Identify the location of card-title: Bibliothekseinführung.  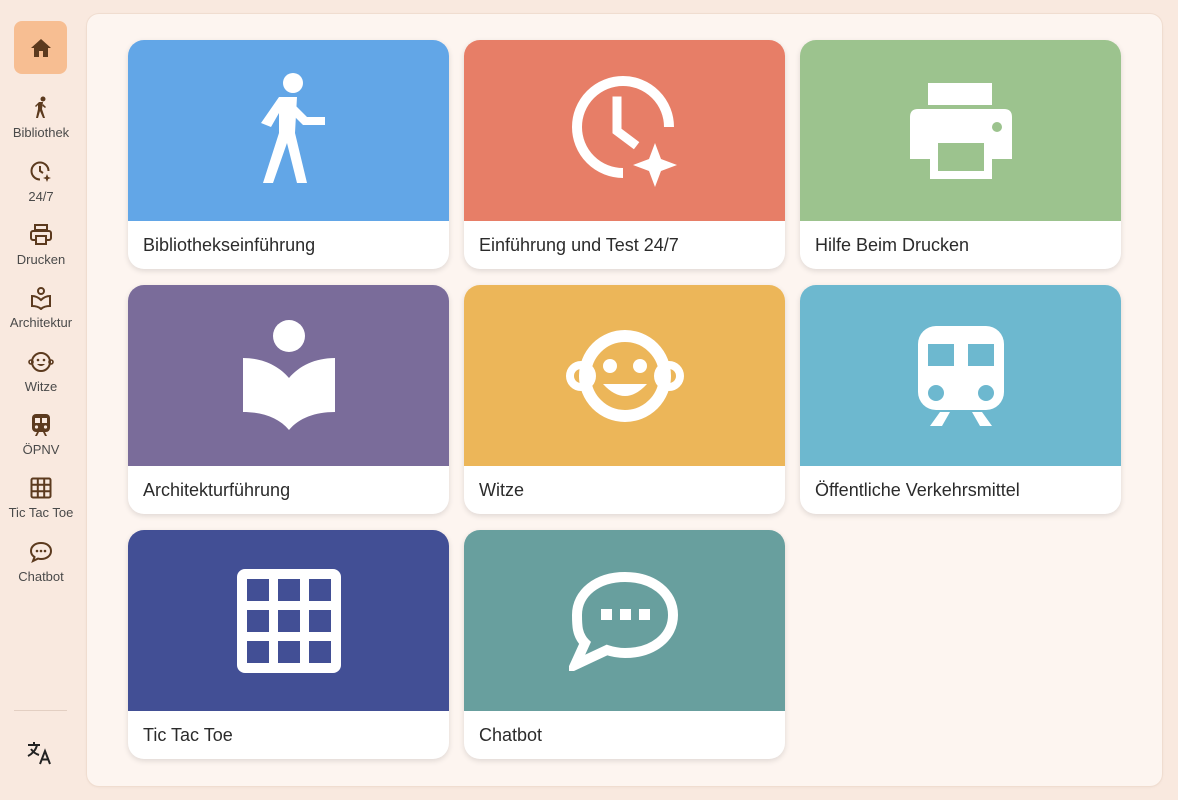
(229, 245).